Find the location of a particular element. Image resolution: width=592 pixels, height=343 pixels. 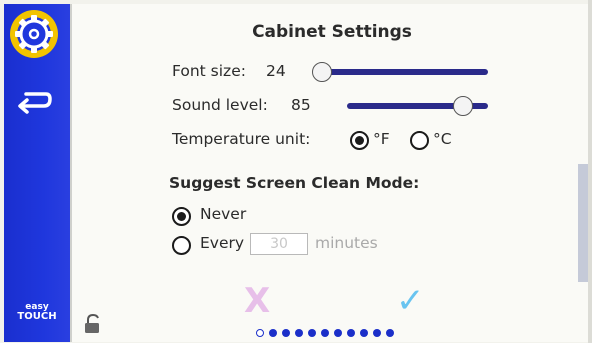

frame-edge is located at coordinates (590, 171).